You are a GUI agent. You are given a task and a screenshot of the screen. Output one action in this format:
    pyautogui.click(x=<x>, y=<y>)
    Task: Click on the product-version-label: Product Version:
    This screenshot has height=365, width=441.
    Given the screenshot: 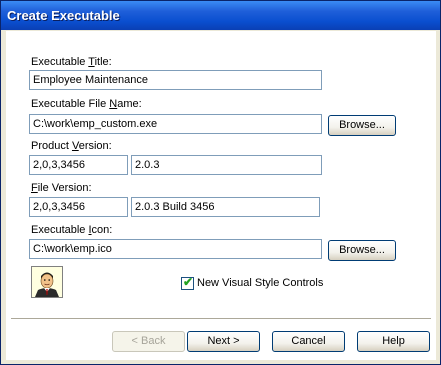 What is the action you would take?
    pyautogui.click(x=71, y=146)
    